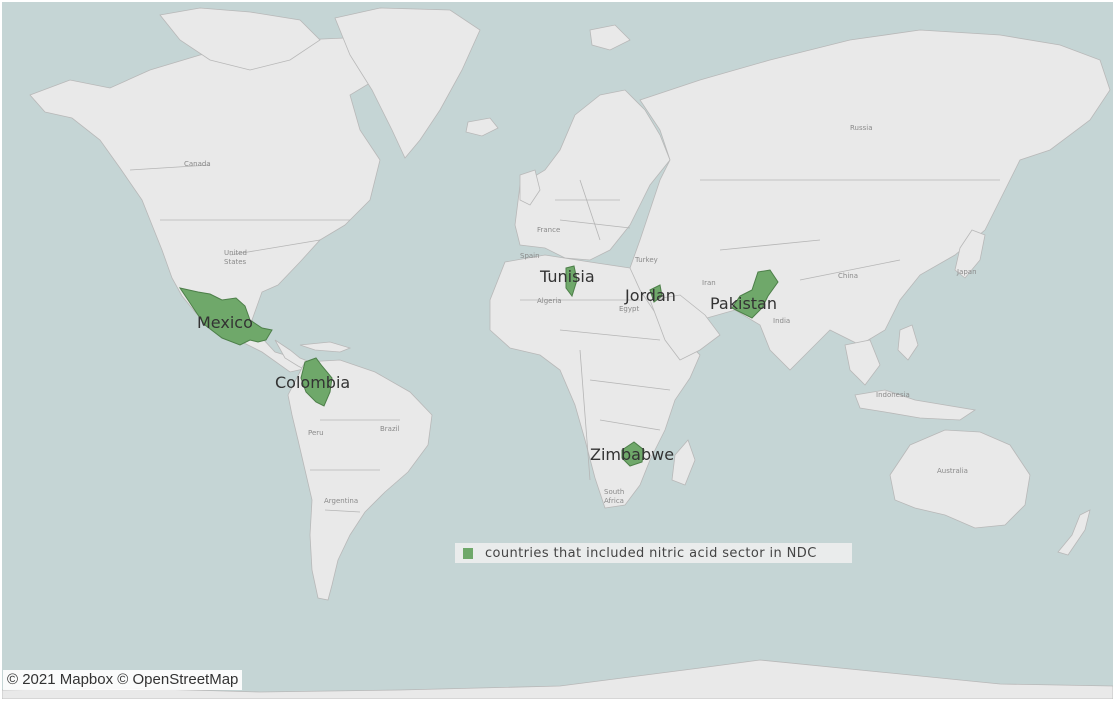 The height and width of the screenshot is (703, 1115). I want to click on map-attribution: © 2021 Mapbox © OpenStreetMap, so click(123, 680).